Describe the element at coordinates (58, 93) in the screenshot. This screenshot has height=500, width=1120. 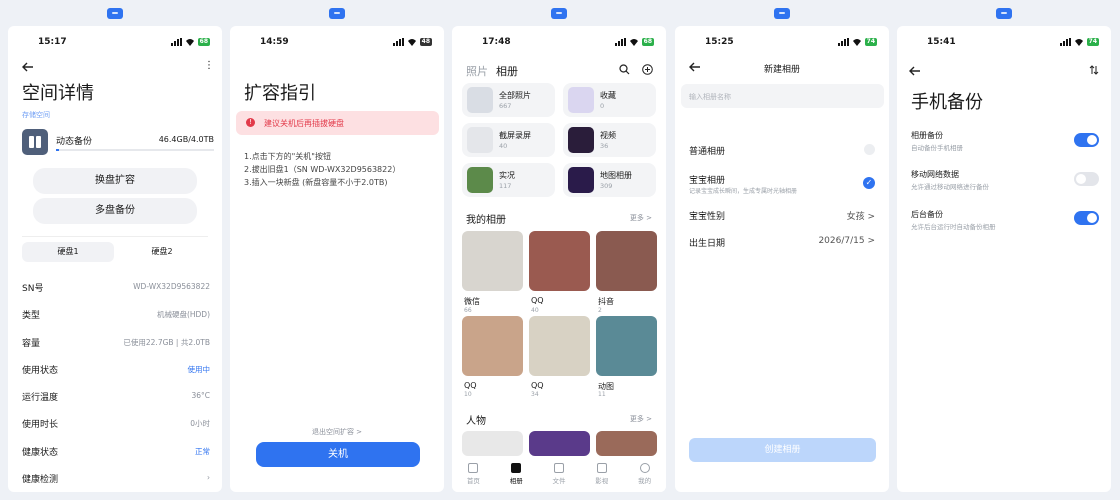
I see `page-title: 空间详情` at that location.